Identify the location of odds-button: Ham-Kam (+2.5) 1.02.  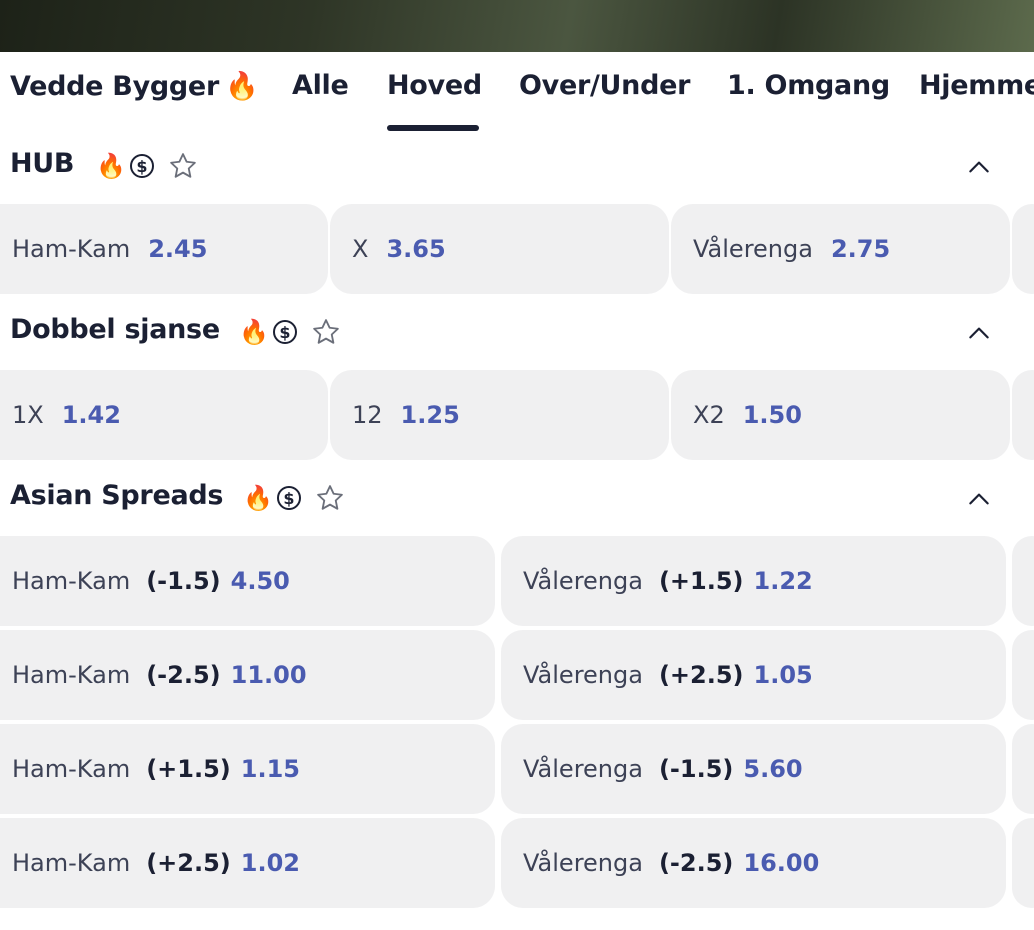
(247, 863).